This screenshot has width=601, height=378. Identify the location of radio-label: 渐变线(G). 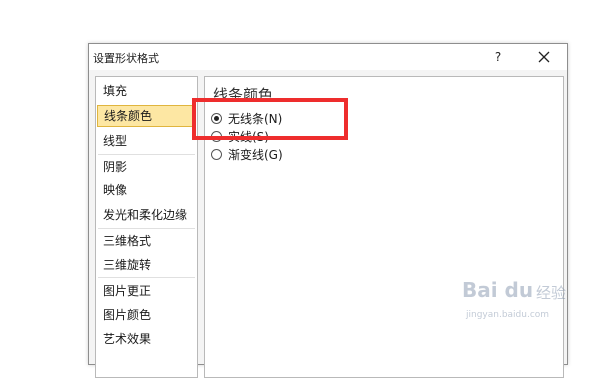
(255, 154).